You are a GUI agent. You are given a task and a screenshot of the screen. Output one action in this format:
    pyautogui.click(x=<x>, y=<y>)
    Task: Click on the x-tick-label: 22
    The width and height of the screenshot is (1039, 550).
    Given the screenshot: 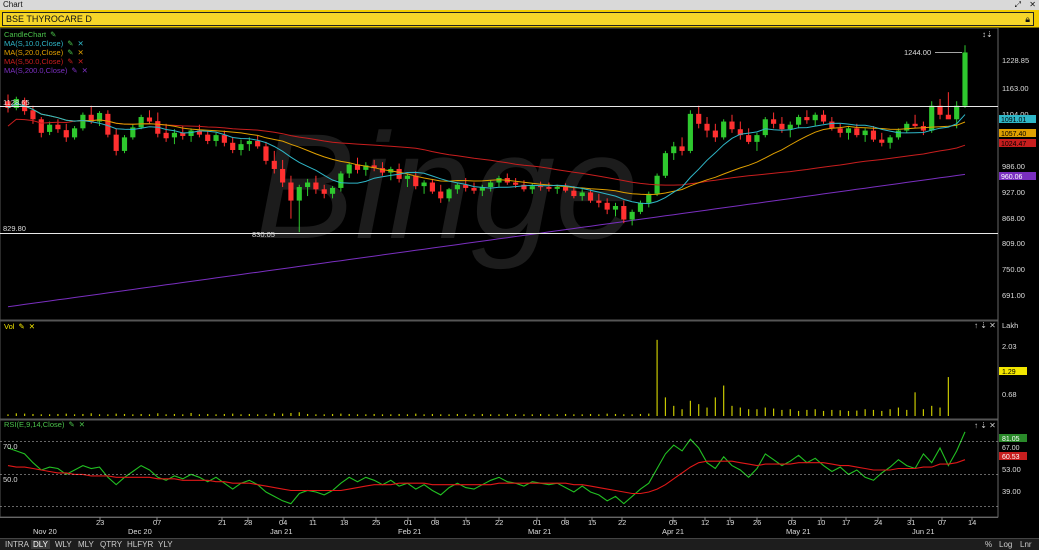 What is the action you would take?
    pyautogui.click(x=622, y=522)
    